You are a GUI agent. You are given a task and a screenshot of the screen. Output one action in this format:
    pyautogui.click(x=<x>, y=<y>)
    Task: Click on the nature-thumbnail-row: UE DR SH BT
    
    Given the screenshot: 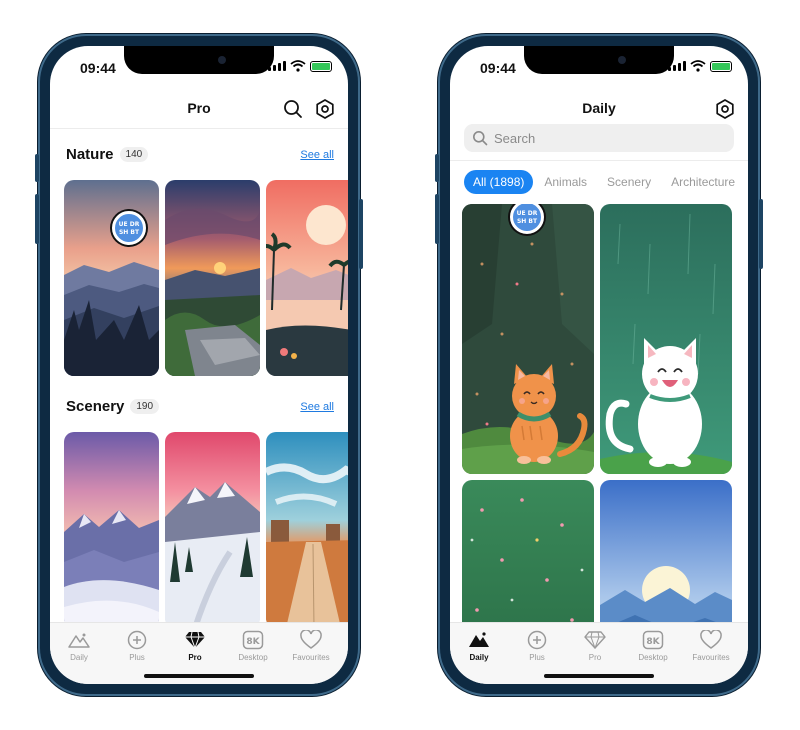 What is the action you would take?
    pyautogui.click(x=206, y=278)
    